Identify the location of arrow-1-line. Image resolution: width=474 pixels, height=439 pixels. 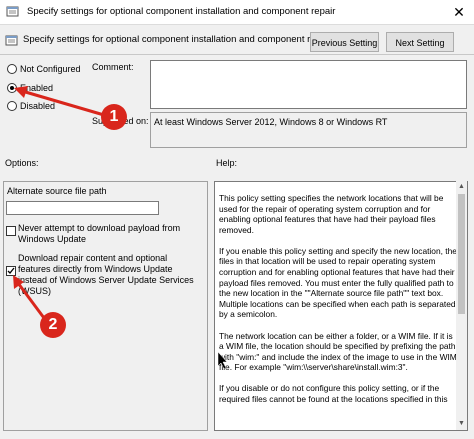
(63, 103).